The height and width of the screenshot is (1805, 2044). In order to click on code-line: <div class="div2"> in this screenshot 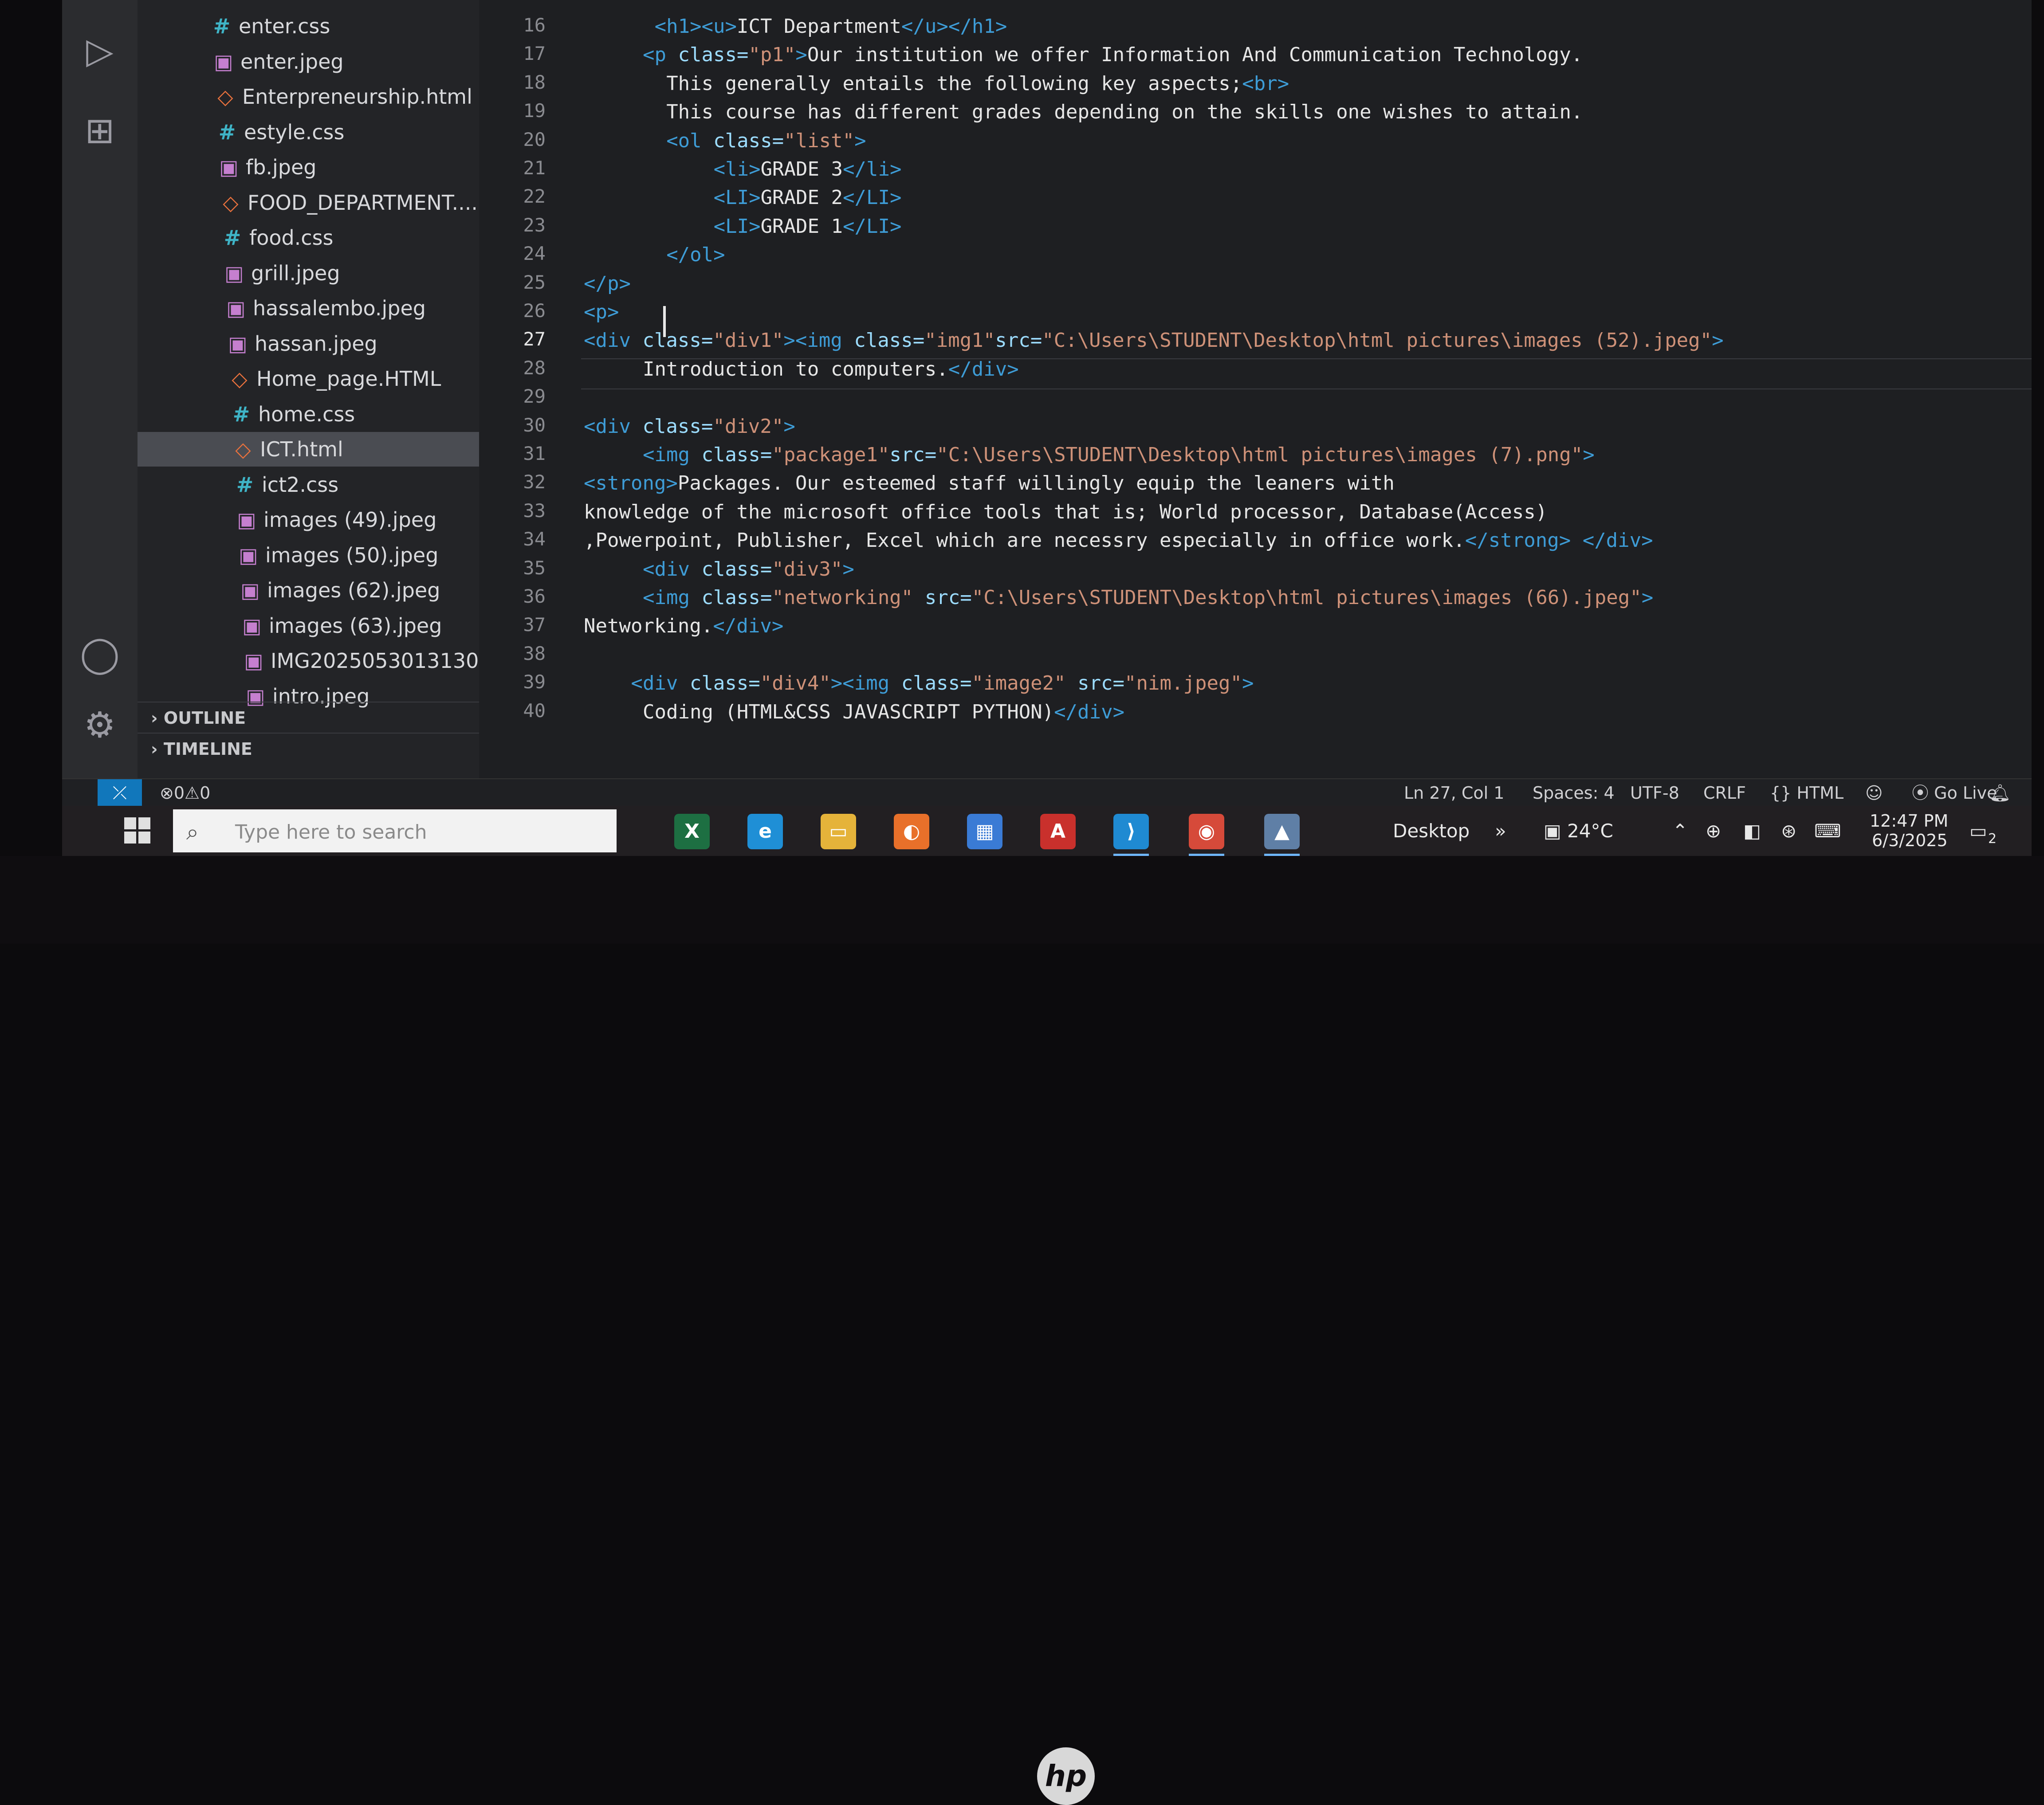, I will do `click(689, 426)`.